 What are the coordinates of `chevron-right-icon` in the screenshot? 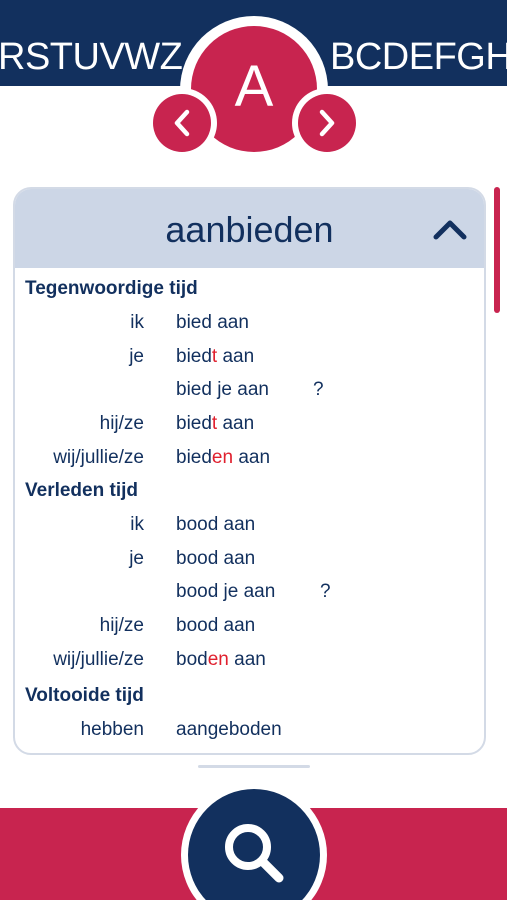 It's located at (327, 123).